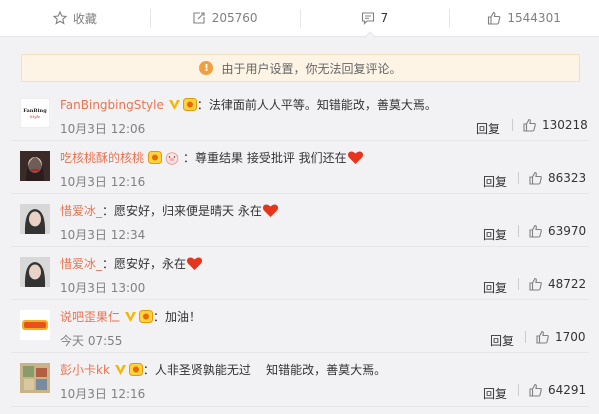 The image size is (599, 414). I want to click on comment-item: 惜爱冰_ ：愿安好，永在 10月3日 13:00 回复 48722, so click(300, 273).